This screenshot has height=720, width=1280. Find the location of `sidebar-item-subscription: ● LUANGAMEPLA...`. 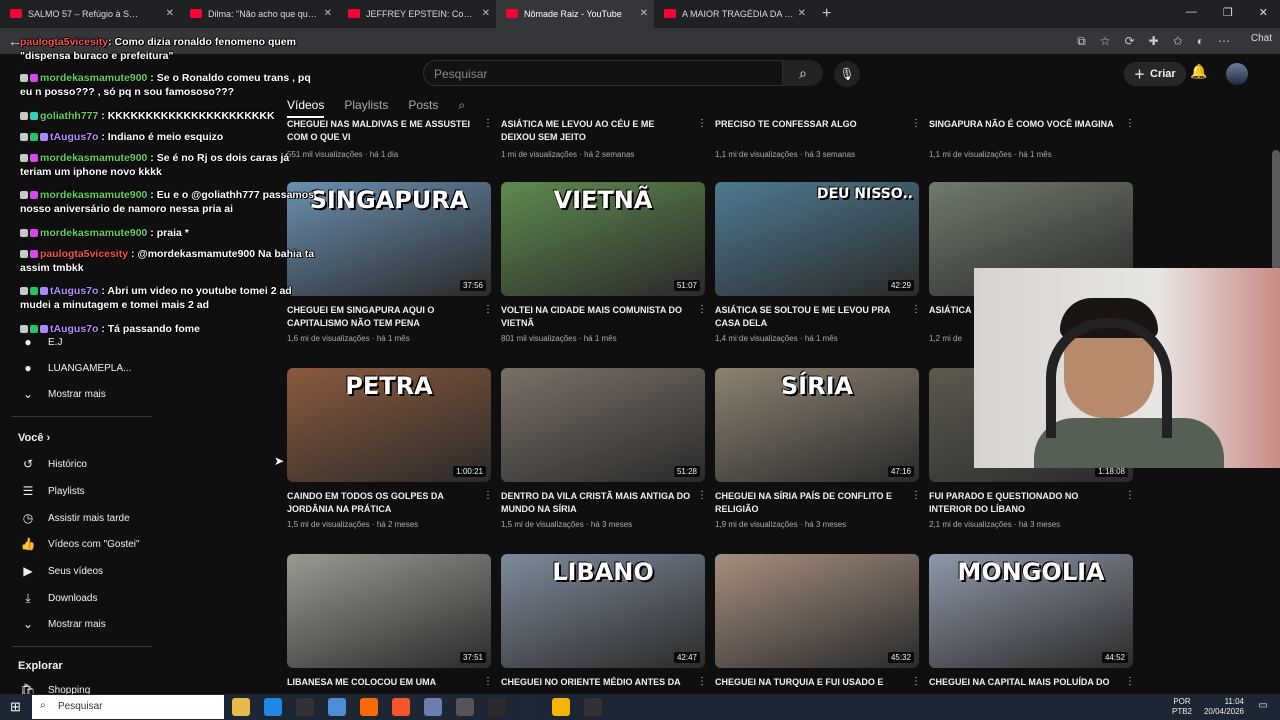

sidebar-item-subscription: ● LUANGAMEPLA... is located at coordinates (75, 368).